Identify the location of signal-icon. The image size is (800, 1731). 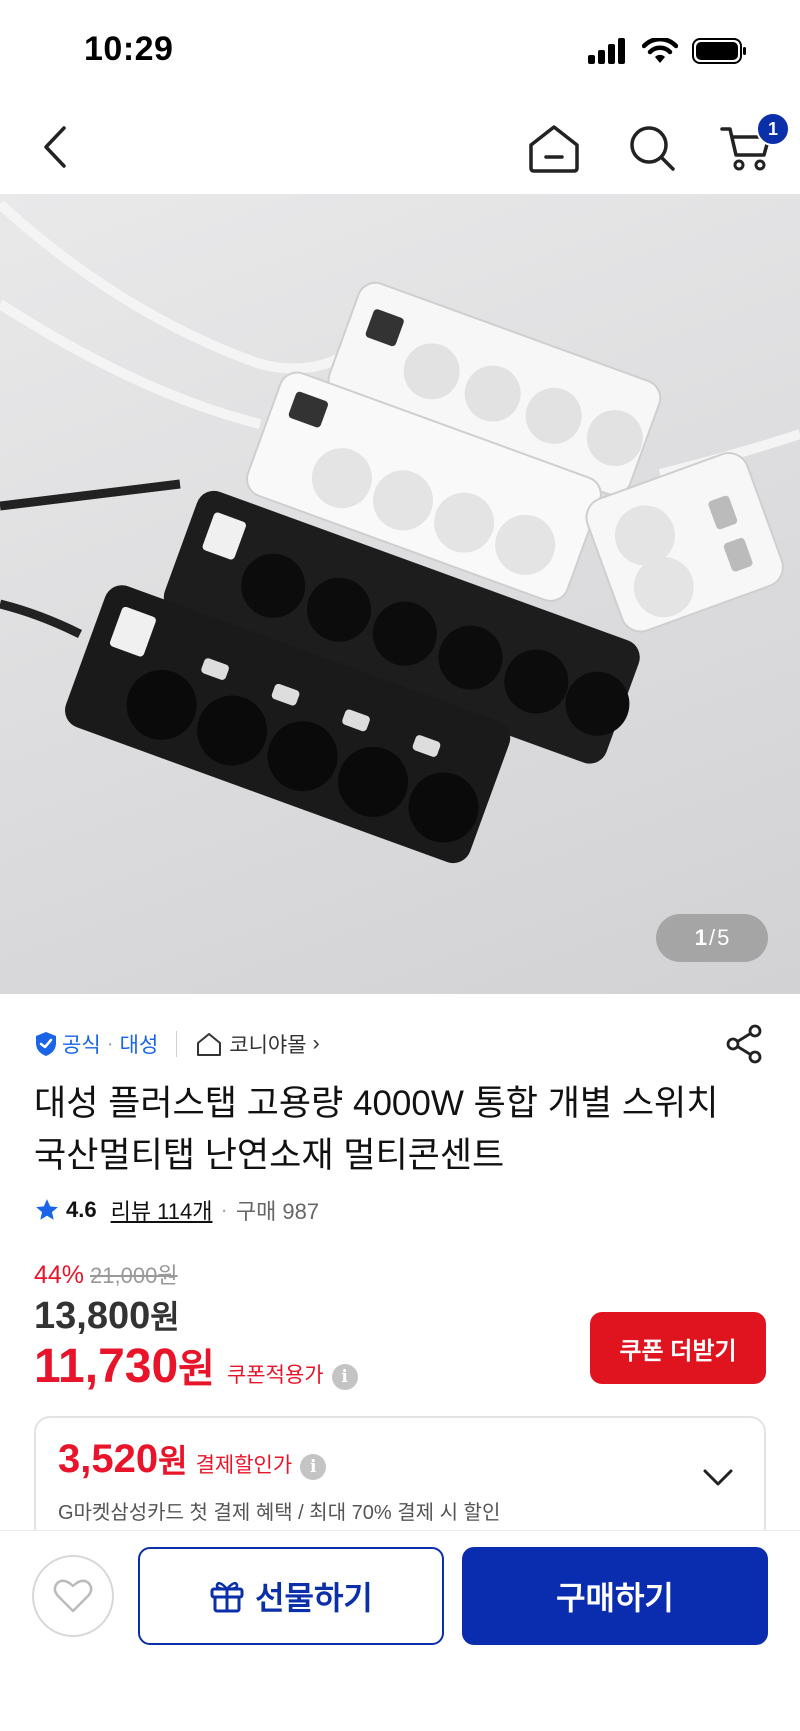
(606, 51).